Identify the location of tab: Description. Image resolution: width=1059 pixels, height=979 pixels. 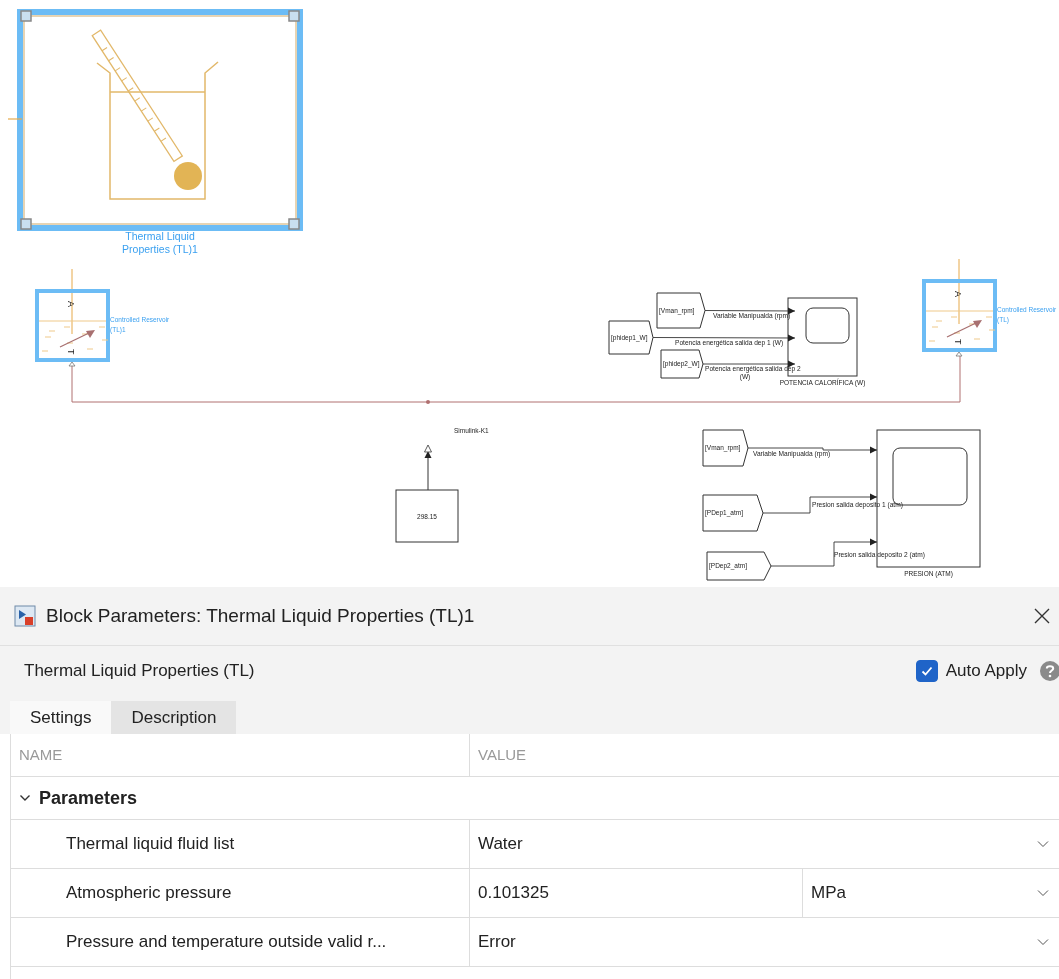
(174, 717).